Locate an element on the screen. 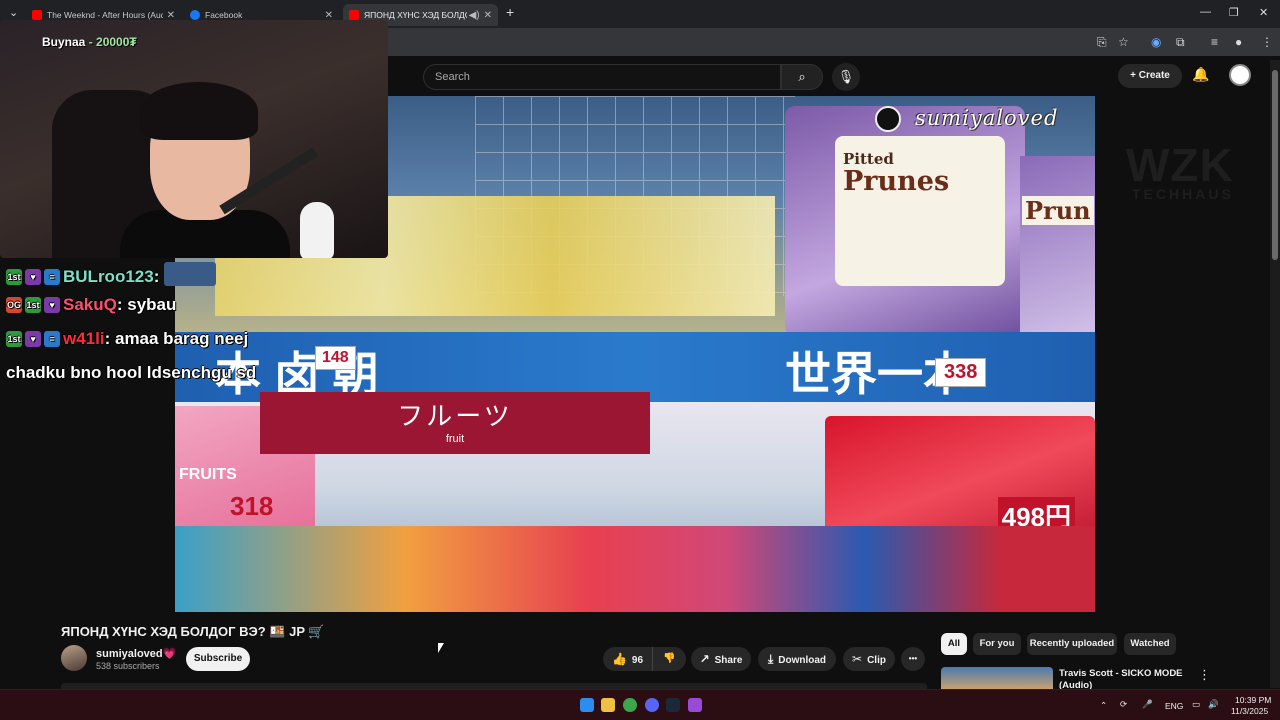  tab-title: Facebook is located at coordinates (224, 15).